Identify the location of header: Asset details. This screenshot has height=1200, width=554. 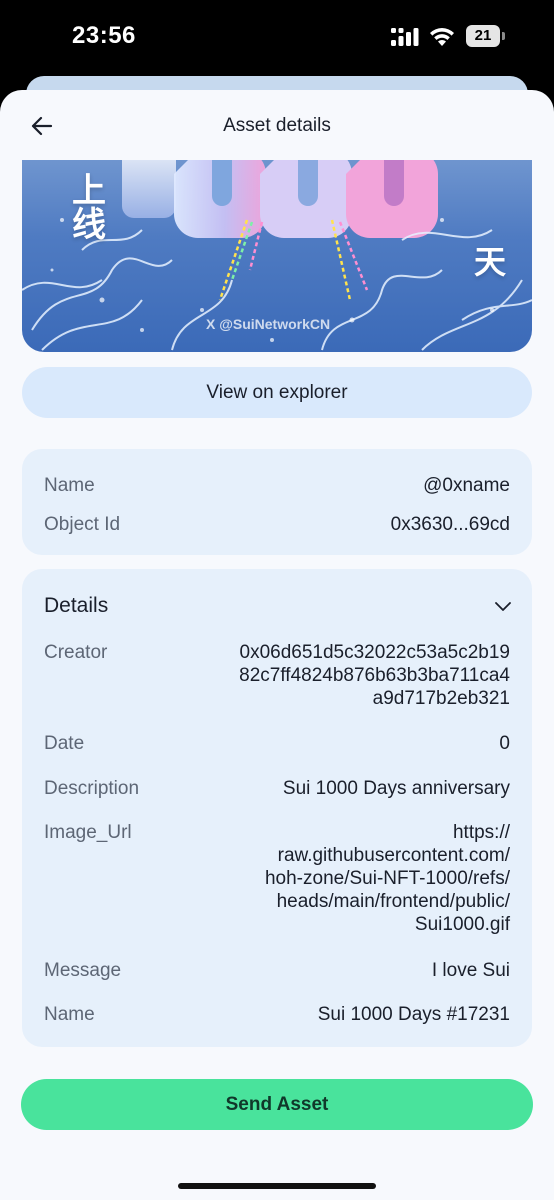
(277, 126).